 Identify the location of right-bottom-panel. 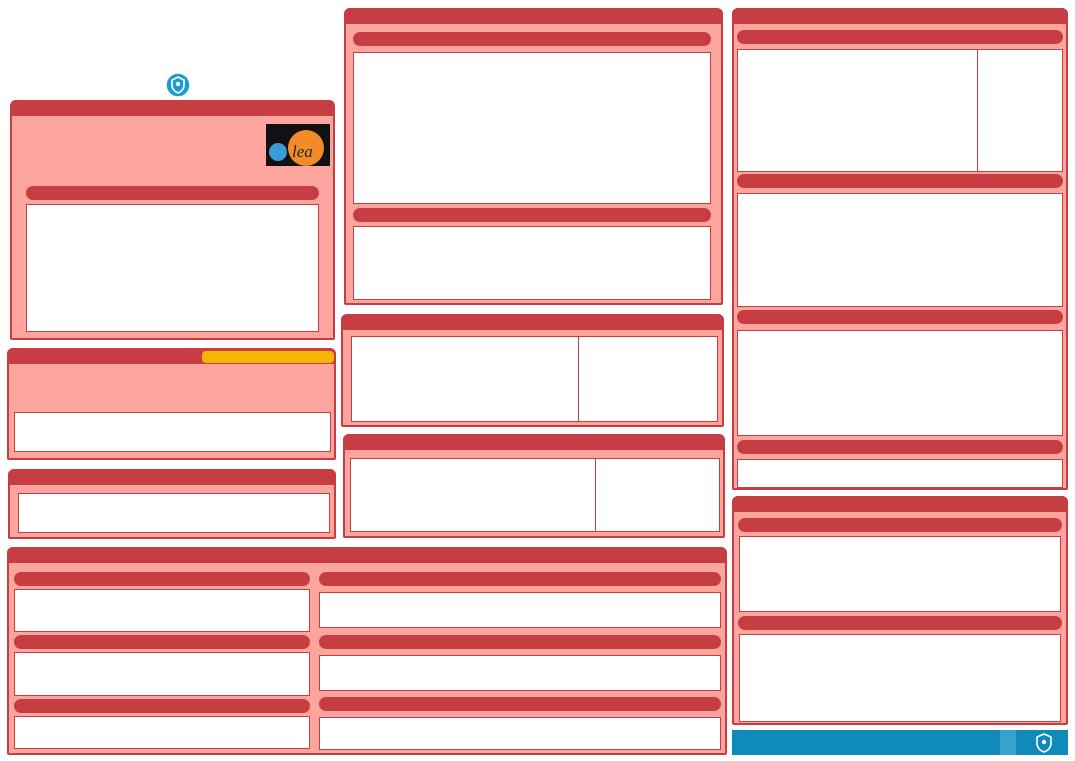
(900, 610).